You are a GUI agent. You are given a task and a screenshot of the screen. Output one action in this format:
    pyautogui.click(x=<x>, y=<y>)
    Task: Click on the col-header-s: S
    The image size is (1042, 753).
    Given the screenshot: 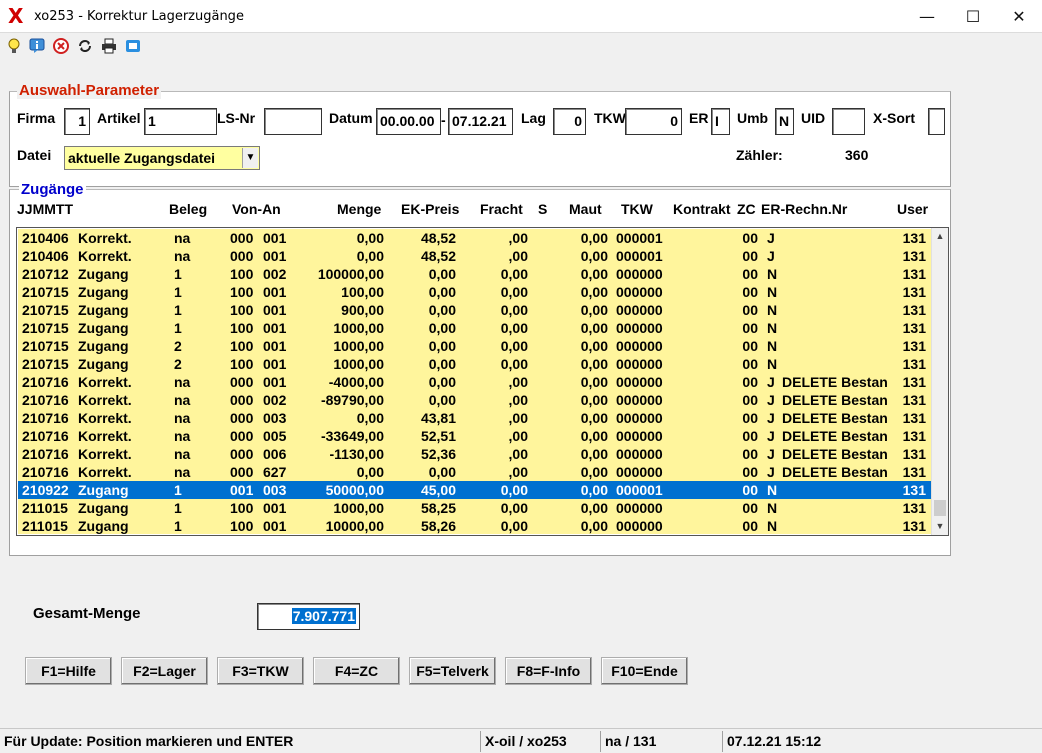 What is the action you would take?
    pyautogui.click(x=542, y=209)
    